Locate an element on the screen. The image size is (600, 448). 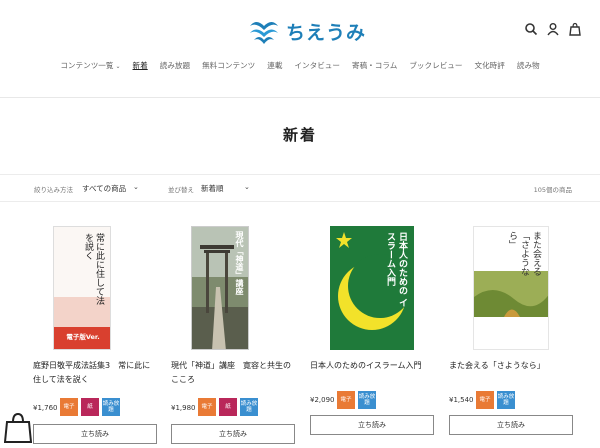
nav-item-column: 寄稿・コラム is located at coordinates (374, 65).